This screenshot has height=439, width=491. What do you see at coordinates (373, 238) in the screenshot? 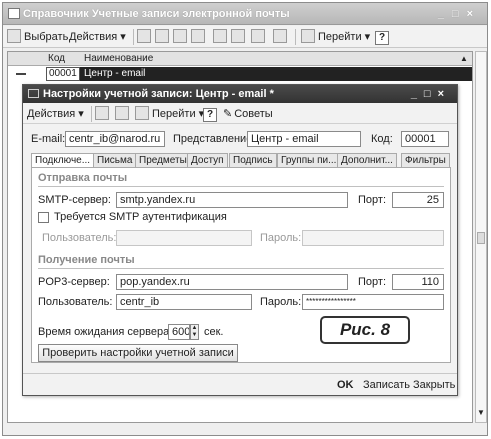
I see `smtp-password-field` at bounding box center [373, 238].